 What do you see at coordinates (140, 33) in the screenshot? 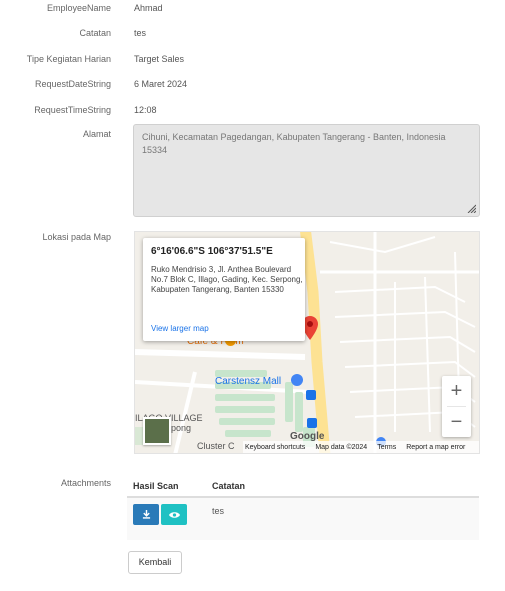
I see `field-value: tes` at bounding box center [140, 33].